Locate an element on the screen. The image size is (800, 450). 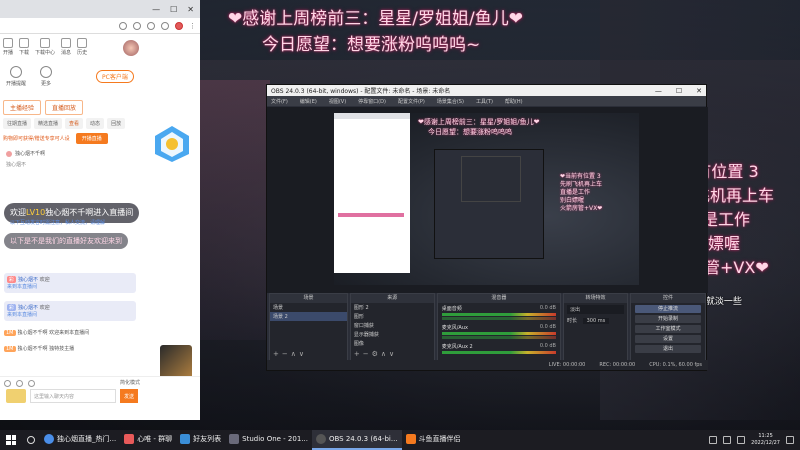
menu-dock: 停靠窗口(D) is located at coordinates (372, 101).